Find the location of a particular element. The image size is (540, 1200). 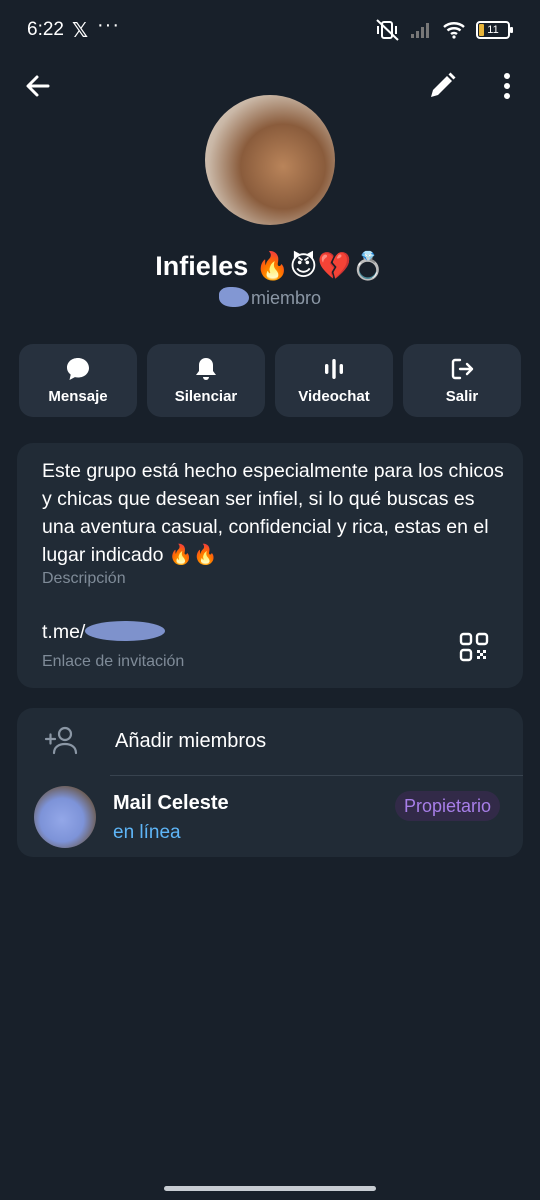

message-button: Mensaje is located at coordinates (78, 380).